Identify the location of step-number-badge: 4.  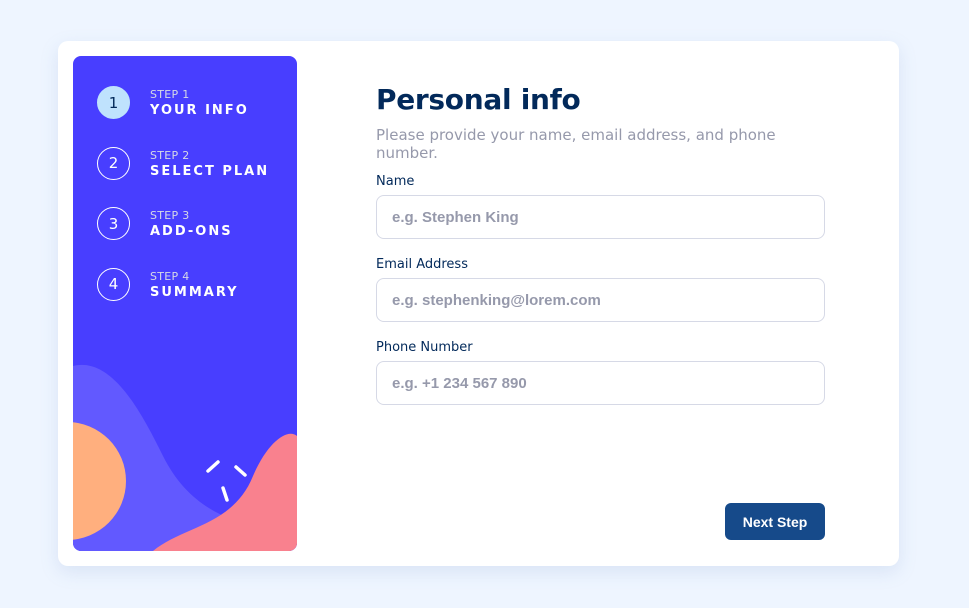
(113, 284).